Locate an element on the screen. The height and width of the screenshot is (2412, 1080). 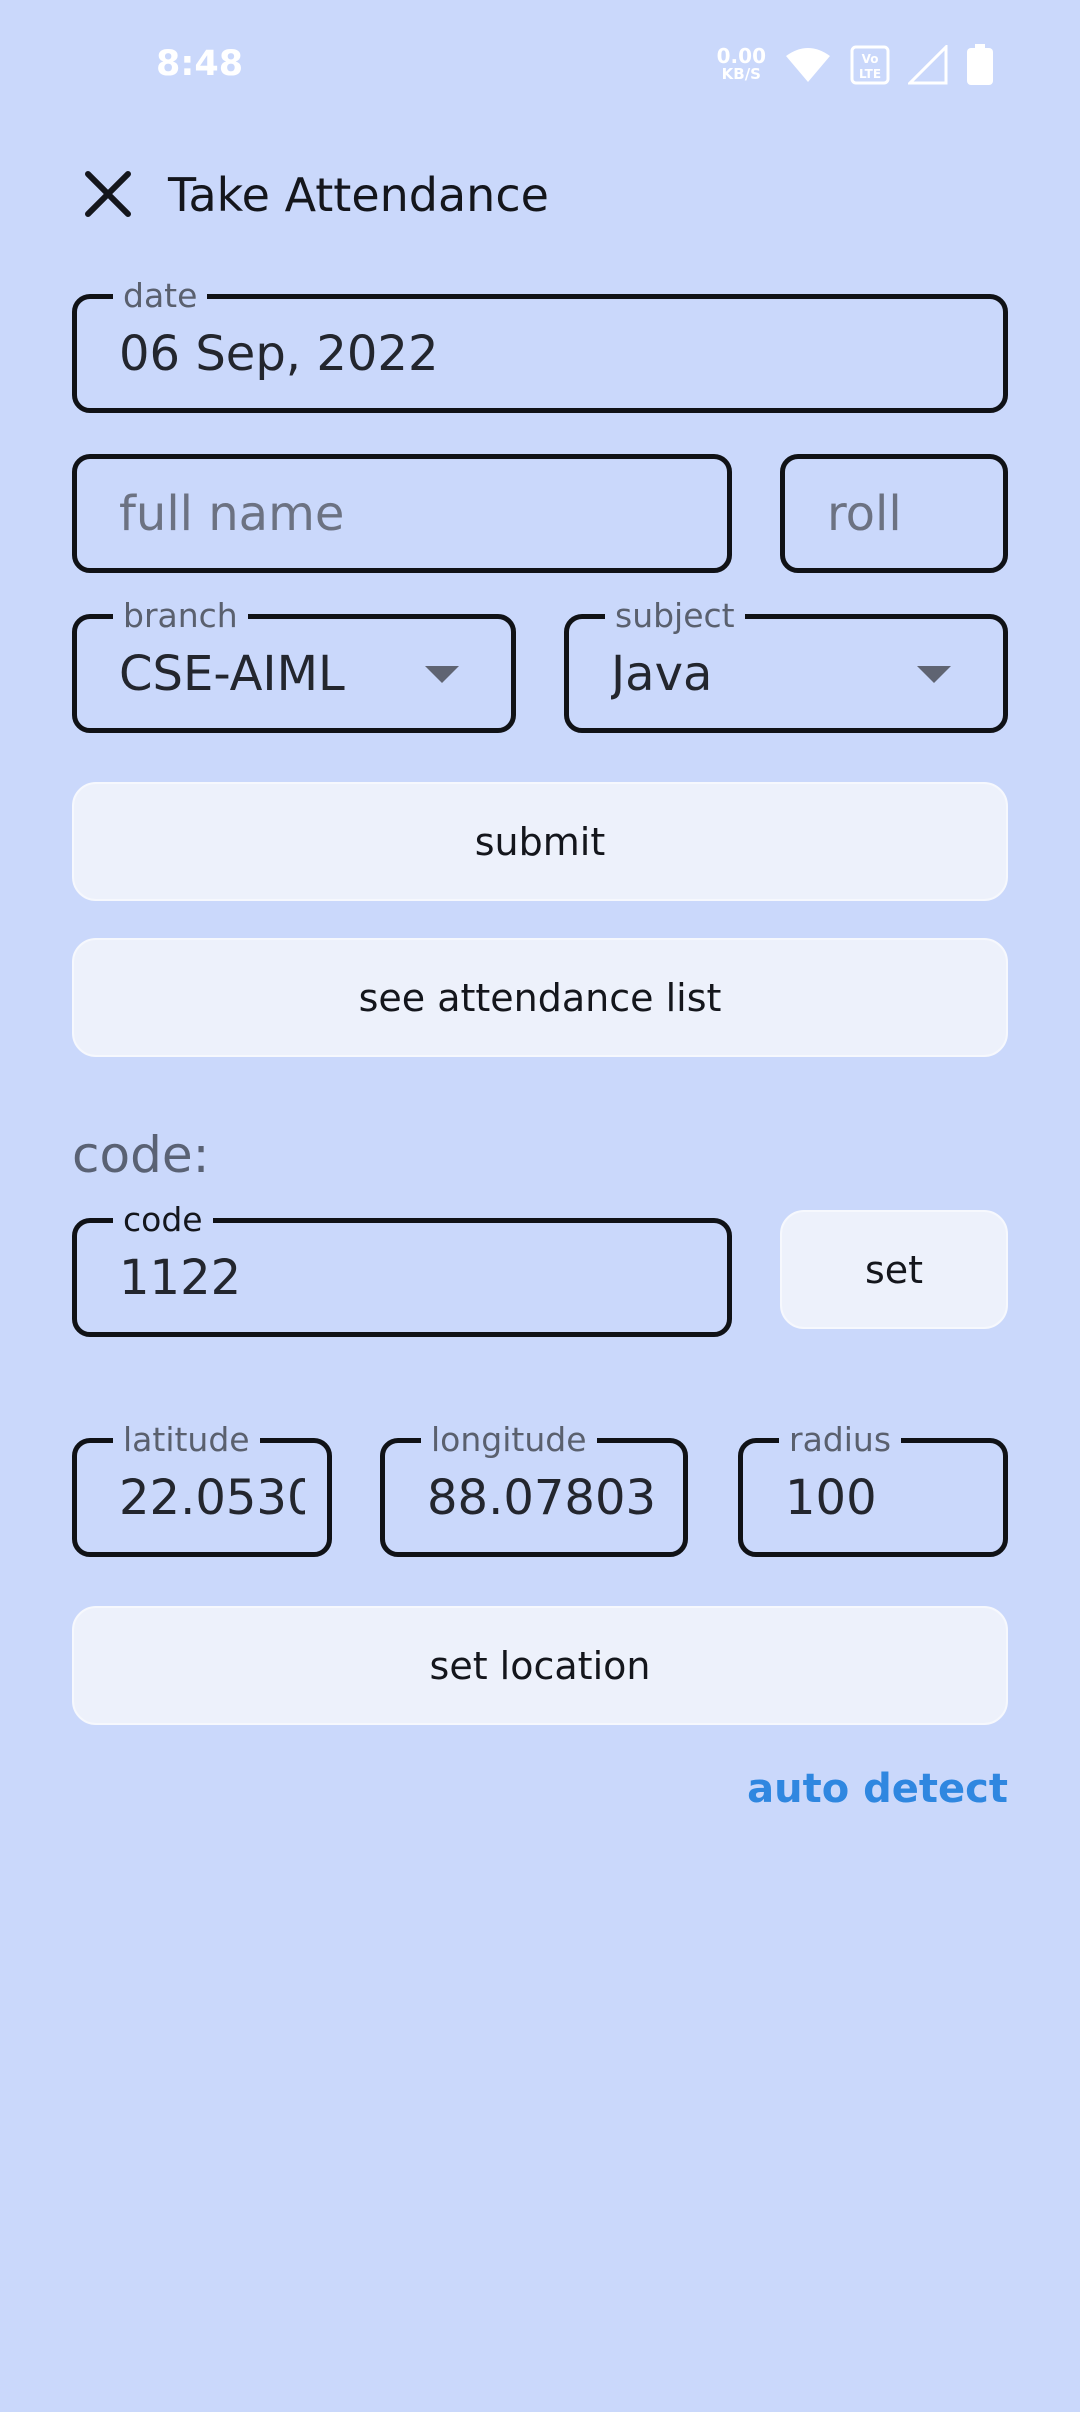
longitude-label: longitude is located at coordinates (509, 1440).